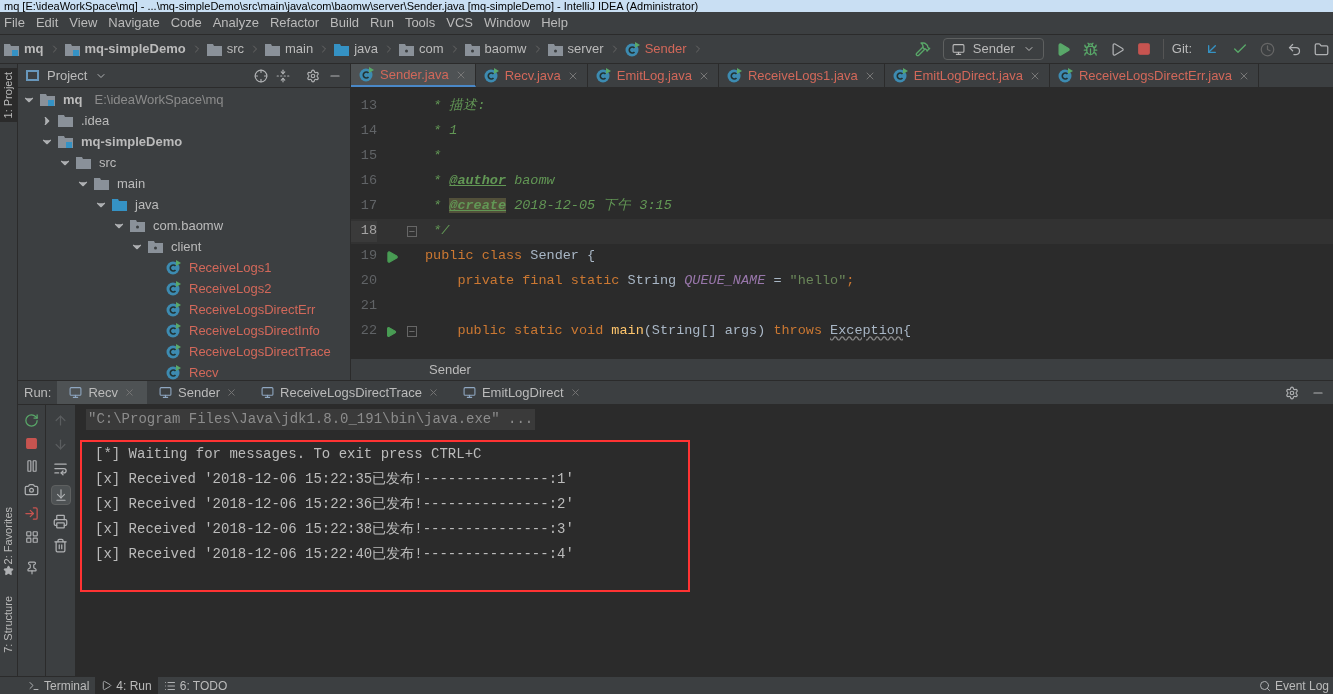  I want to click on tree-item: ReceiveLogsDirectInfo, so click(254, 330).